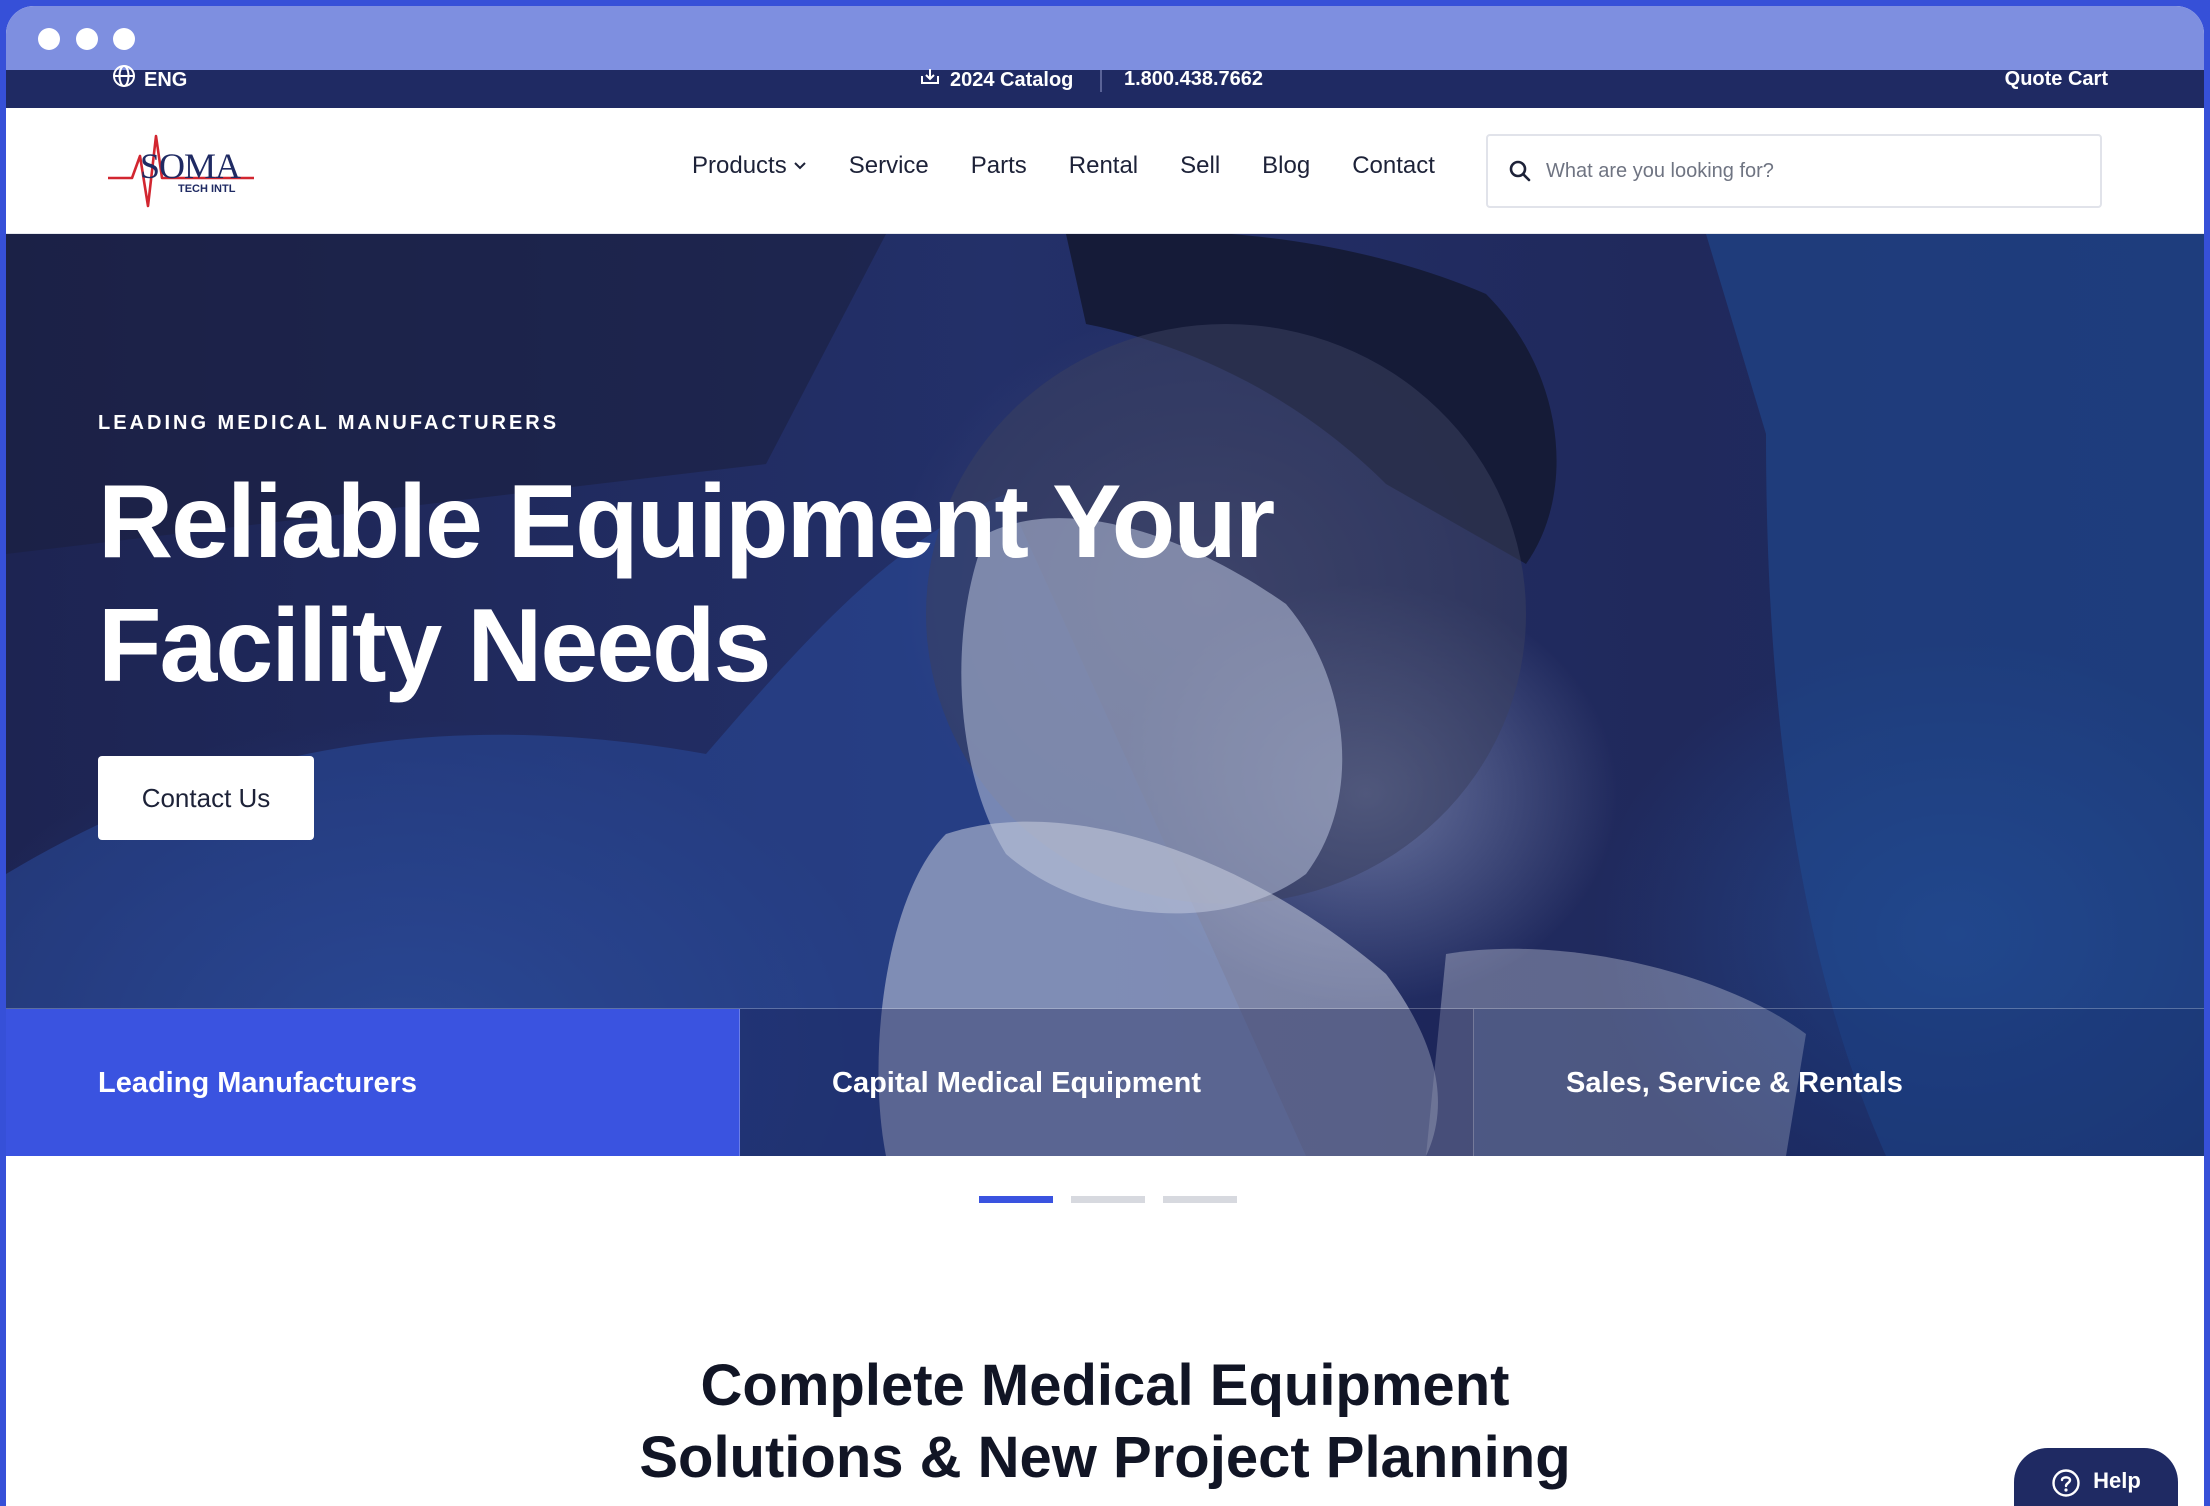  What do you see at coordinates (1105, 38) in the screenshot?
I see `window-chrome` at bounding box center [1105, 38].